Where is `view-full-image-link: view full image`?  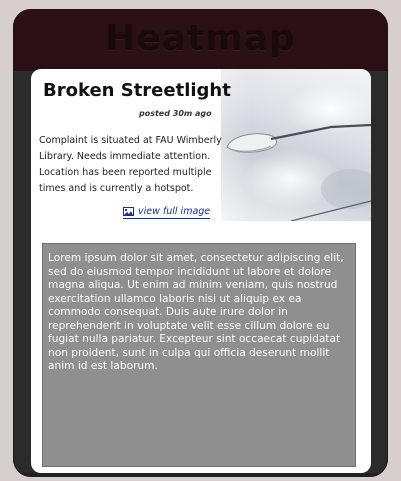
view-full-image-link: view full image is located at coordinates (167, 212).